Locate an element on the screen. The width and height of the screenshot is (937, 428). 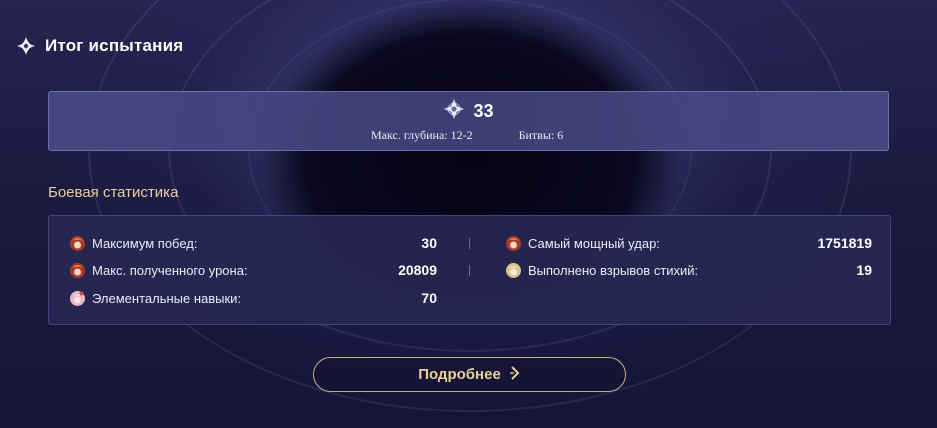
card-header: Итог испытания is located at coordinates (99, 46).